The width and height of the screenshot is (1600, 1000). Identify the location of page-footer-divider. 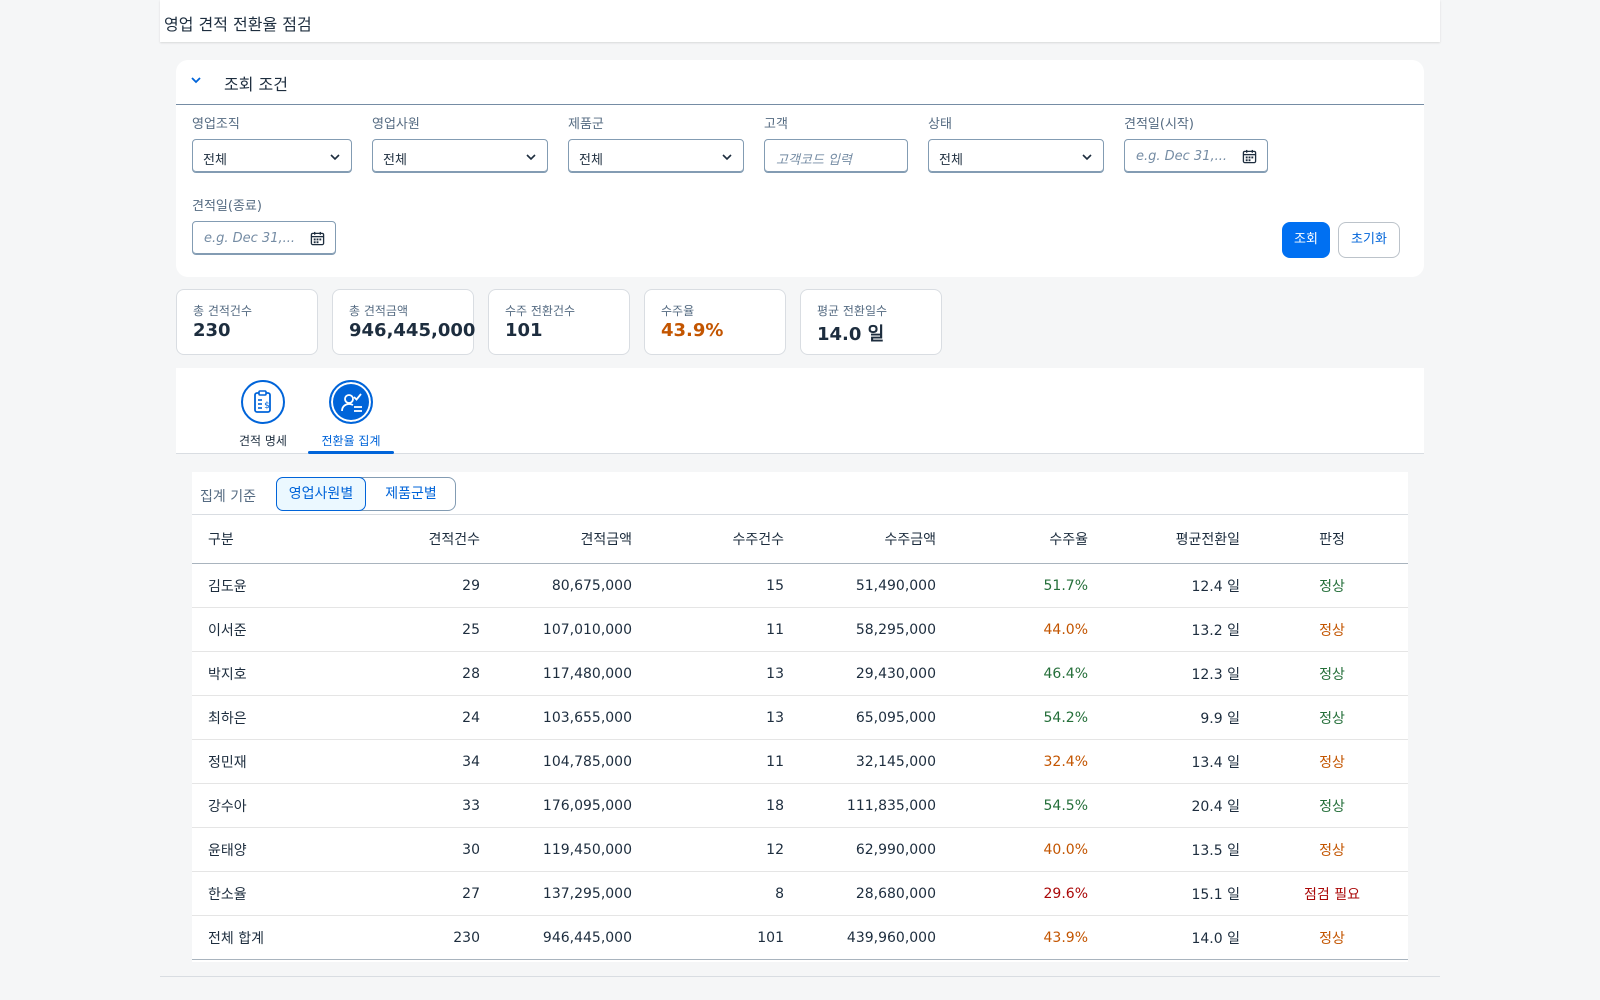
(800, 976).